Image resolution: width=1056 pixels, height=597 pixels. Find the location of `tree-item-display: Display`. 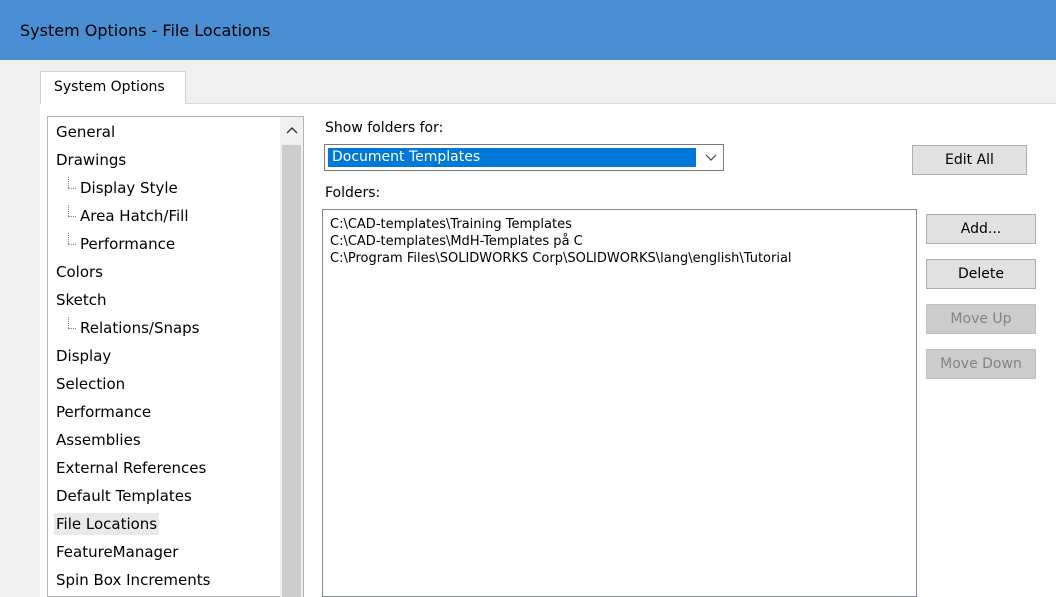

tree-item-display: Display is located at coordinates (83, 356).